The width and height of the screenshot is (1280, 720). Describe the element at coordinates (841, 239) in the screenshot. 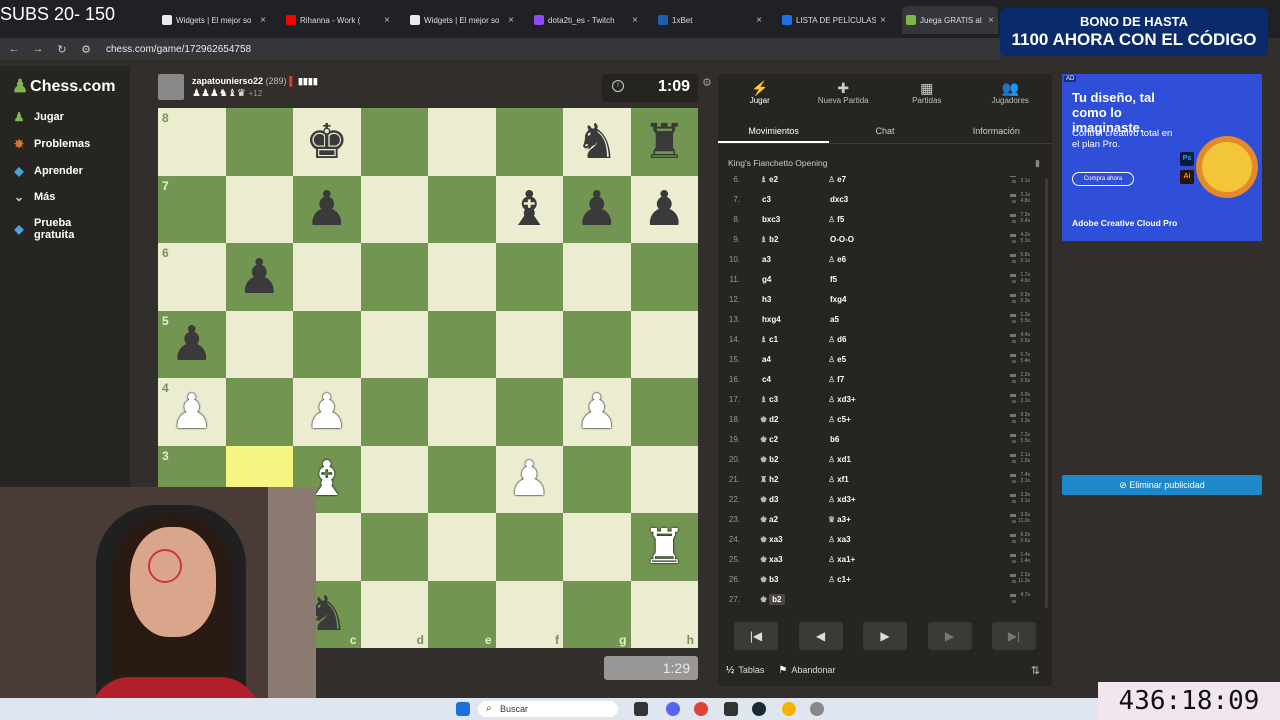

I see `black-move: O-O-O` at that location.